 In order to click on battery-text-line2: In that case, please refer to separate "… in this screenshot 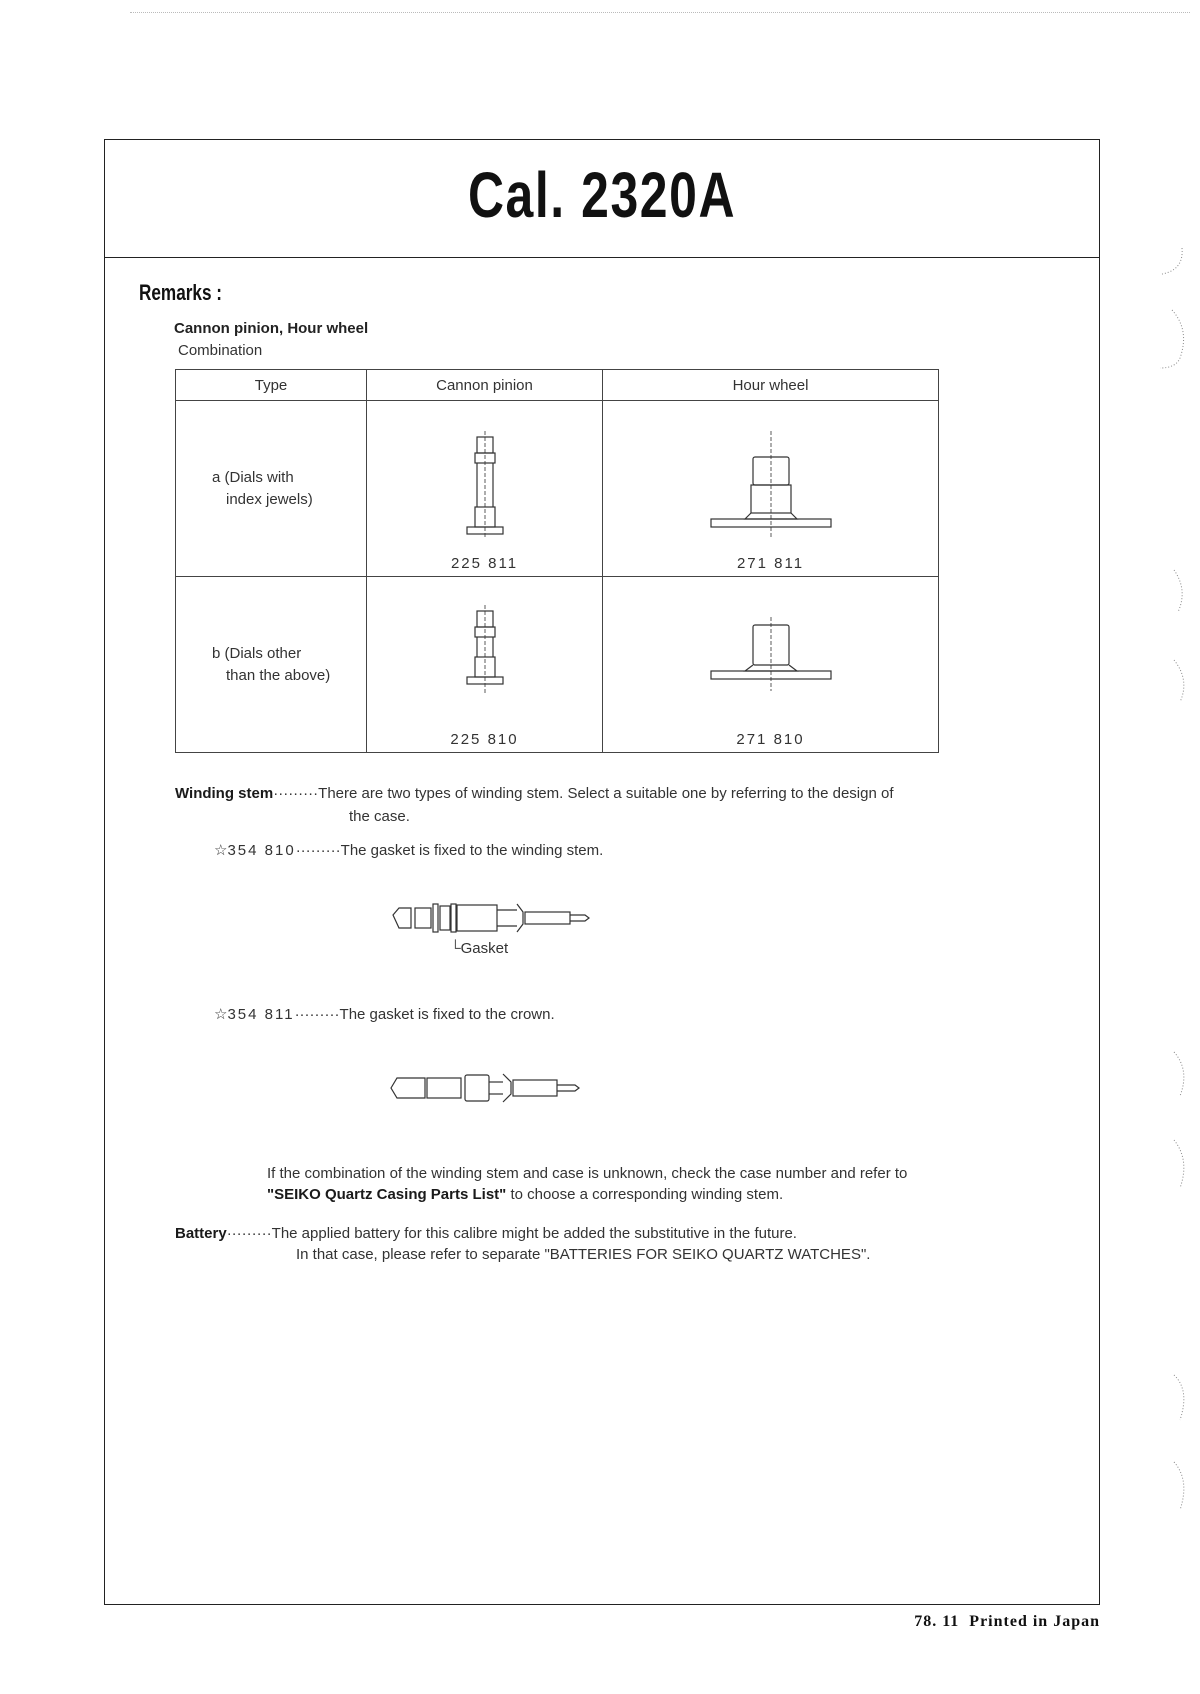, I will do `click(583, 1254)`.